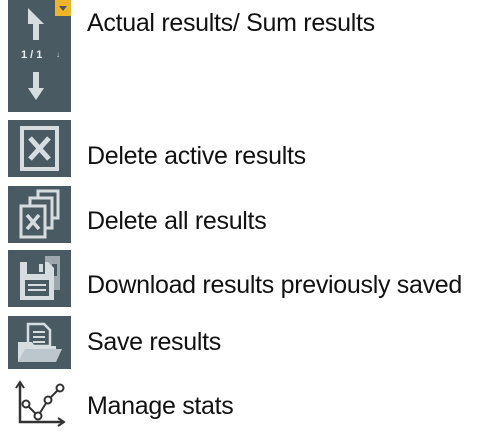 The height and width of the screenshot is (434, 482). Describe the element at coordinates (39, 278) in the screenshot. I see `download-saved-icon` at that location.